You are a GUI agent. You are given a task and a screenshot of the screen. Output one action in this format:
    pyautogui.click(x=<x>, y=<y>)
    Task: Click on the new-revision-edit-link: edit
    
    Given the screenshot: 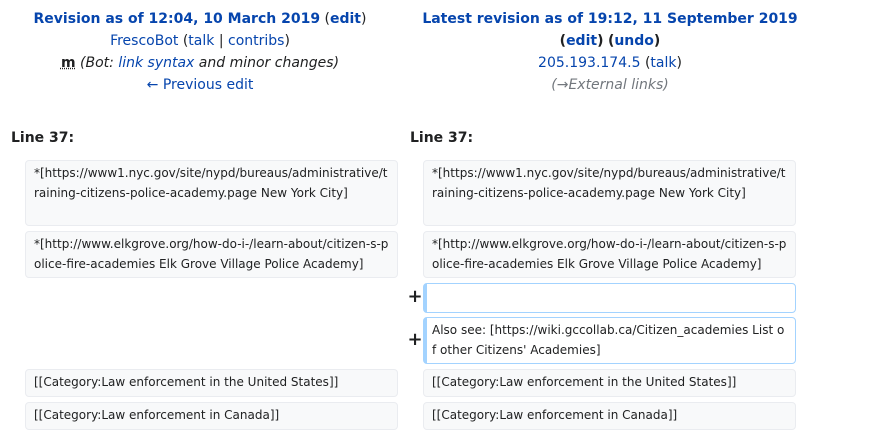 What is the action you would take?
    pyautogui.click(x=581, y=41)
    